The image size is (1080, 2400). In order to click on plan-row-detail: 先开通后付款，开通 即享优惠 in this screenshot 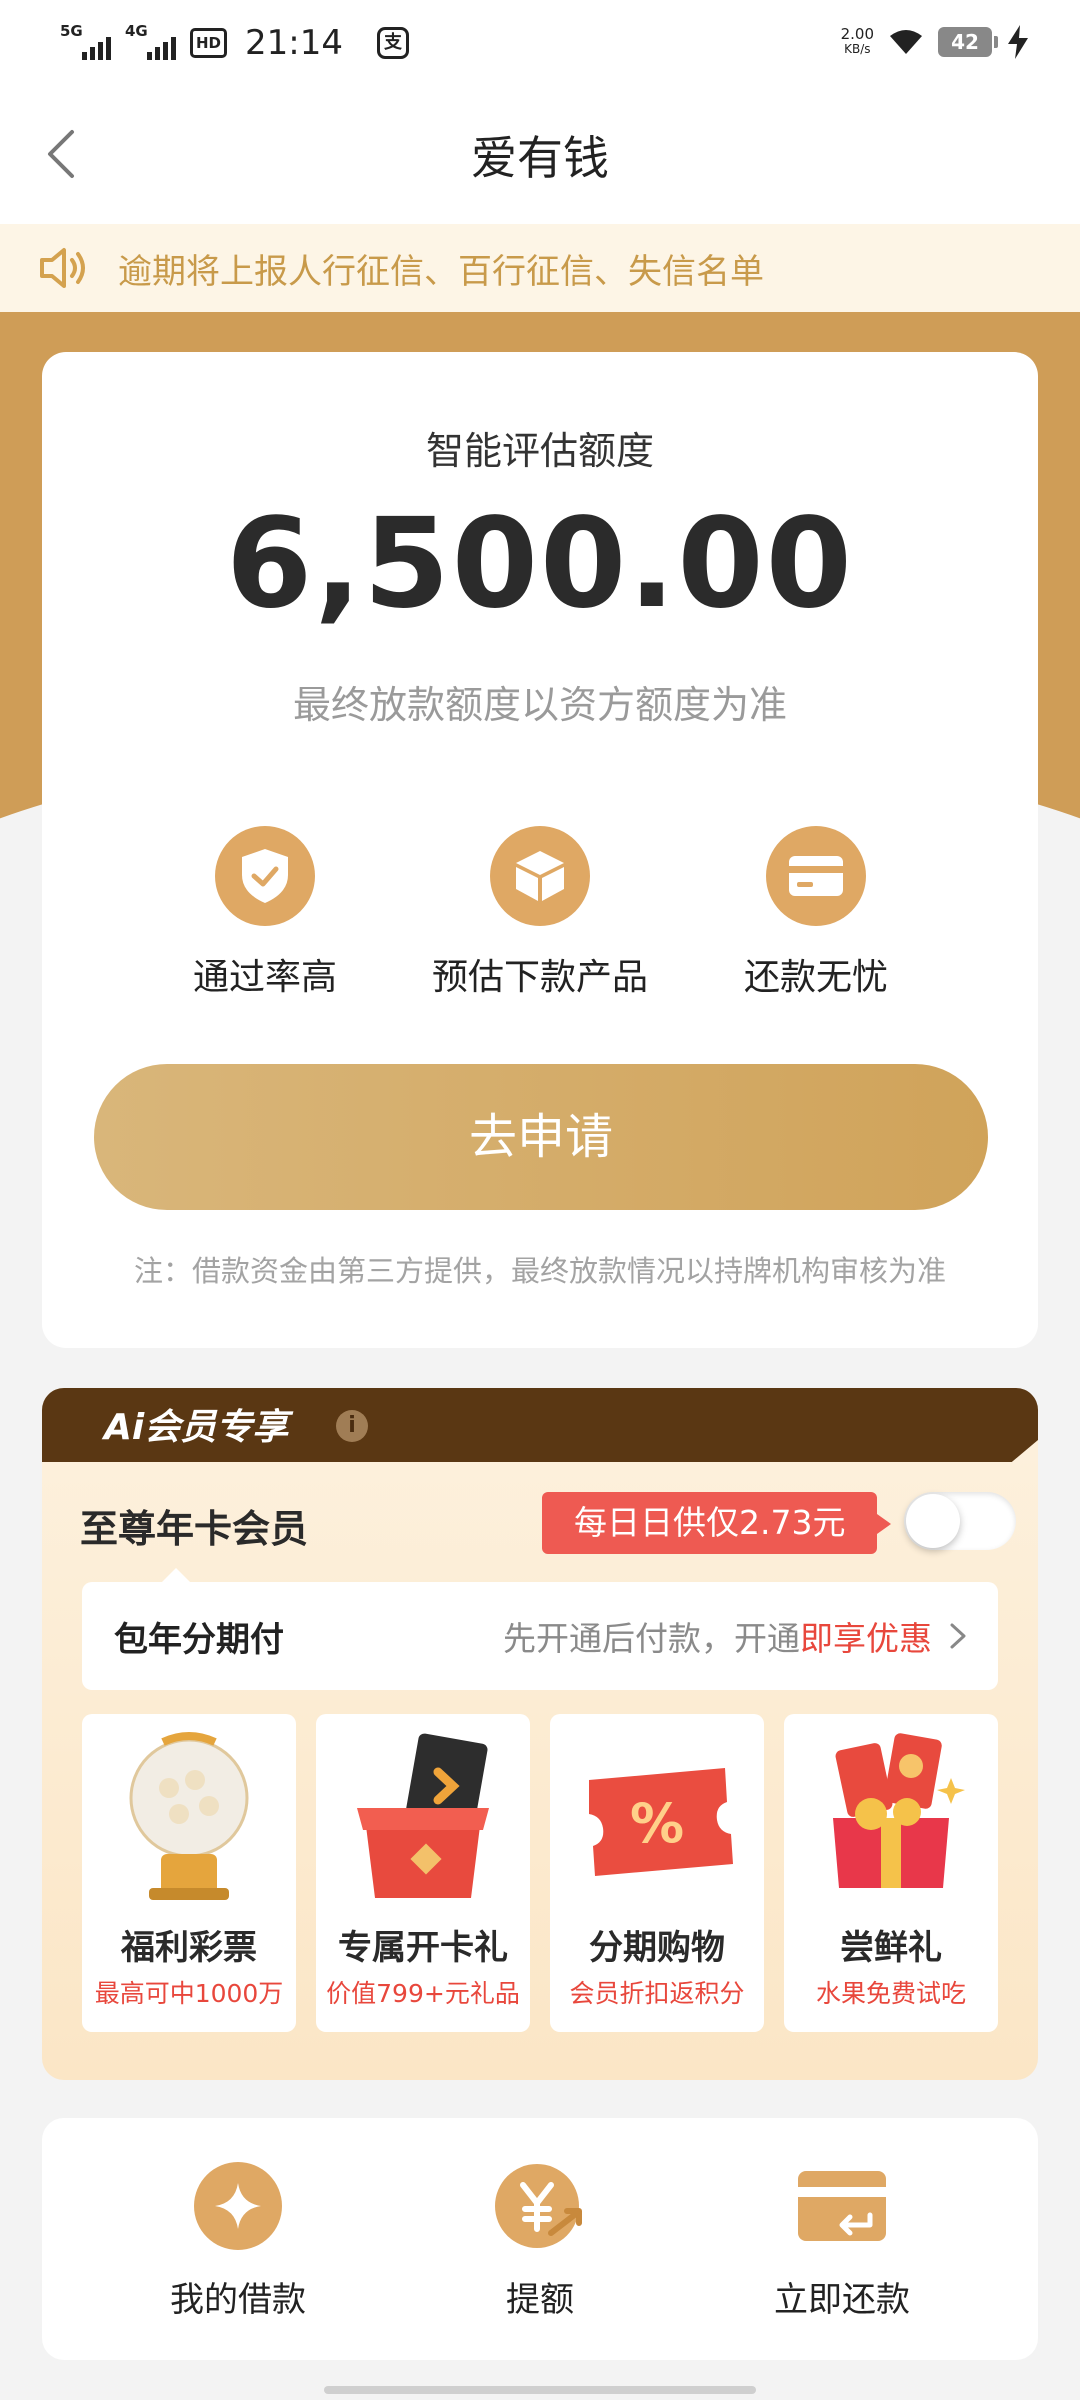, I will do `click(736, 1636)`.